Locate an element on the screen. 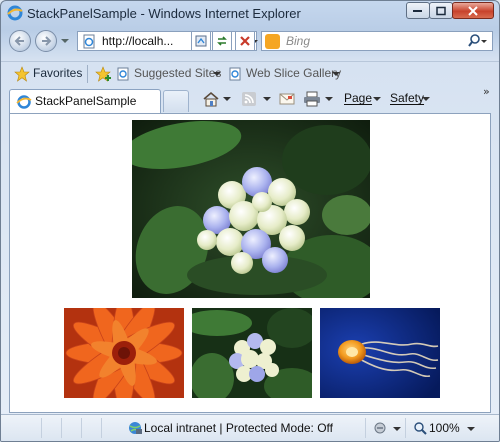 Image resolution: width=500 pixels, height=442 pixels. home-dropdown-icon is located at coordinates (227, 99).